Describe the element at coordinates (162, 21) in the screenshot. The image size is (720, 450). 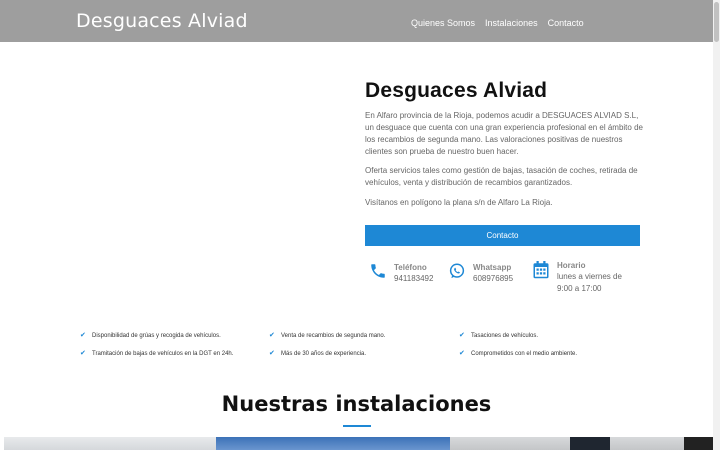
I see `site-logo-link: Desguaces Alviad` at that location.